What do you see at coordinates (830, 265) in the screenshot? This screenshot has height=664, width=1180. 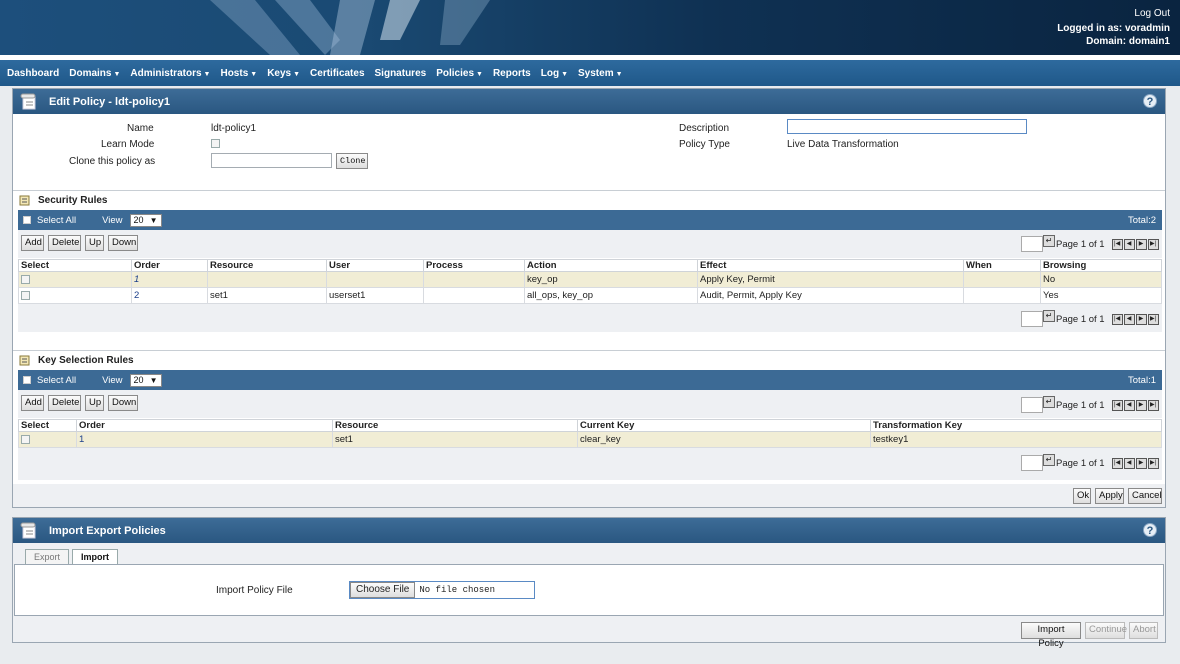 I see `column-header: Effect` at bounding box center [830, 265].